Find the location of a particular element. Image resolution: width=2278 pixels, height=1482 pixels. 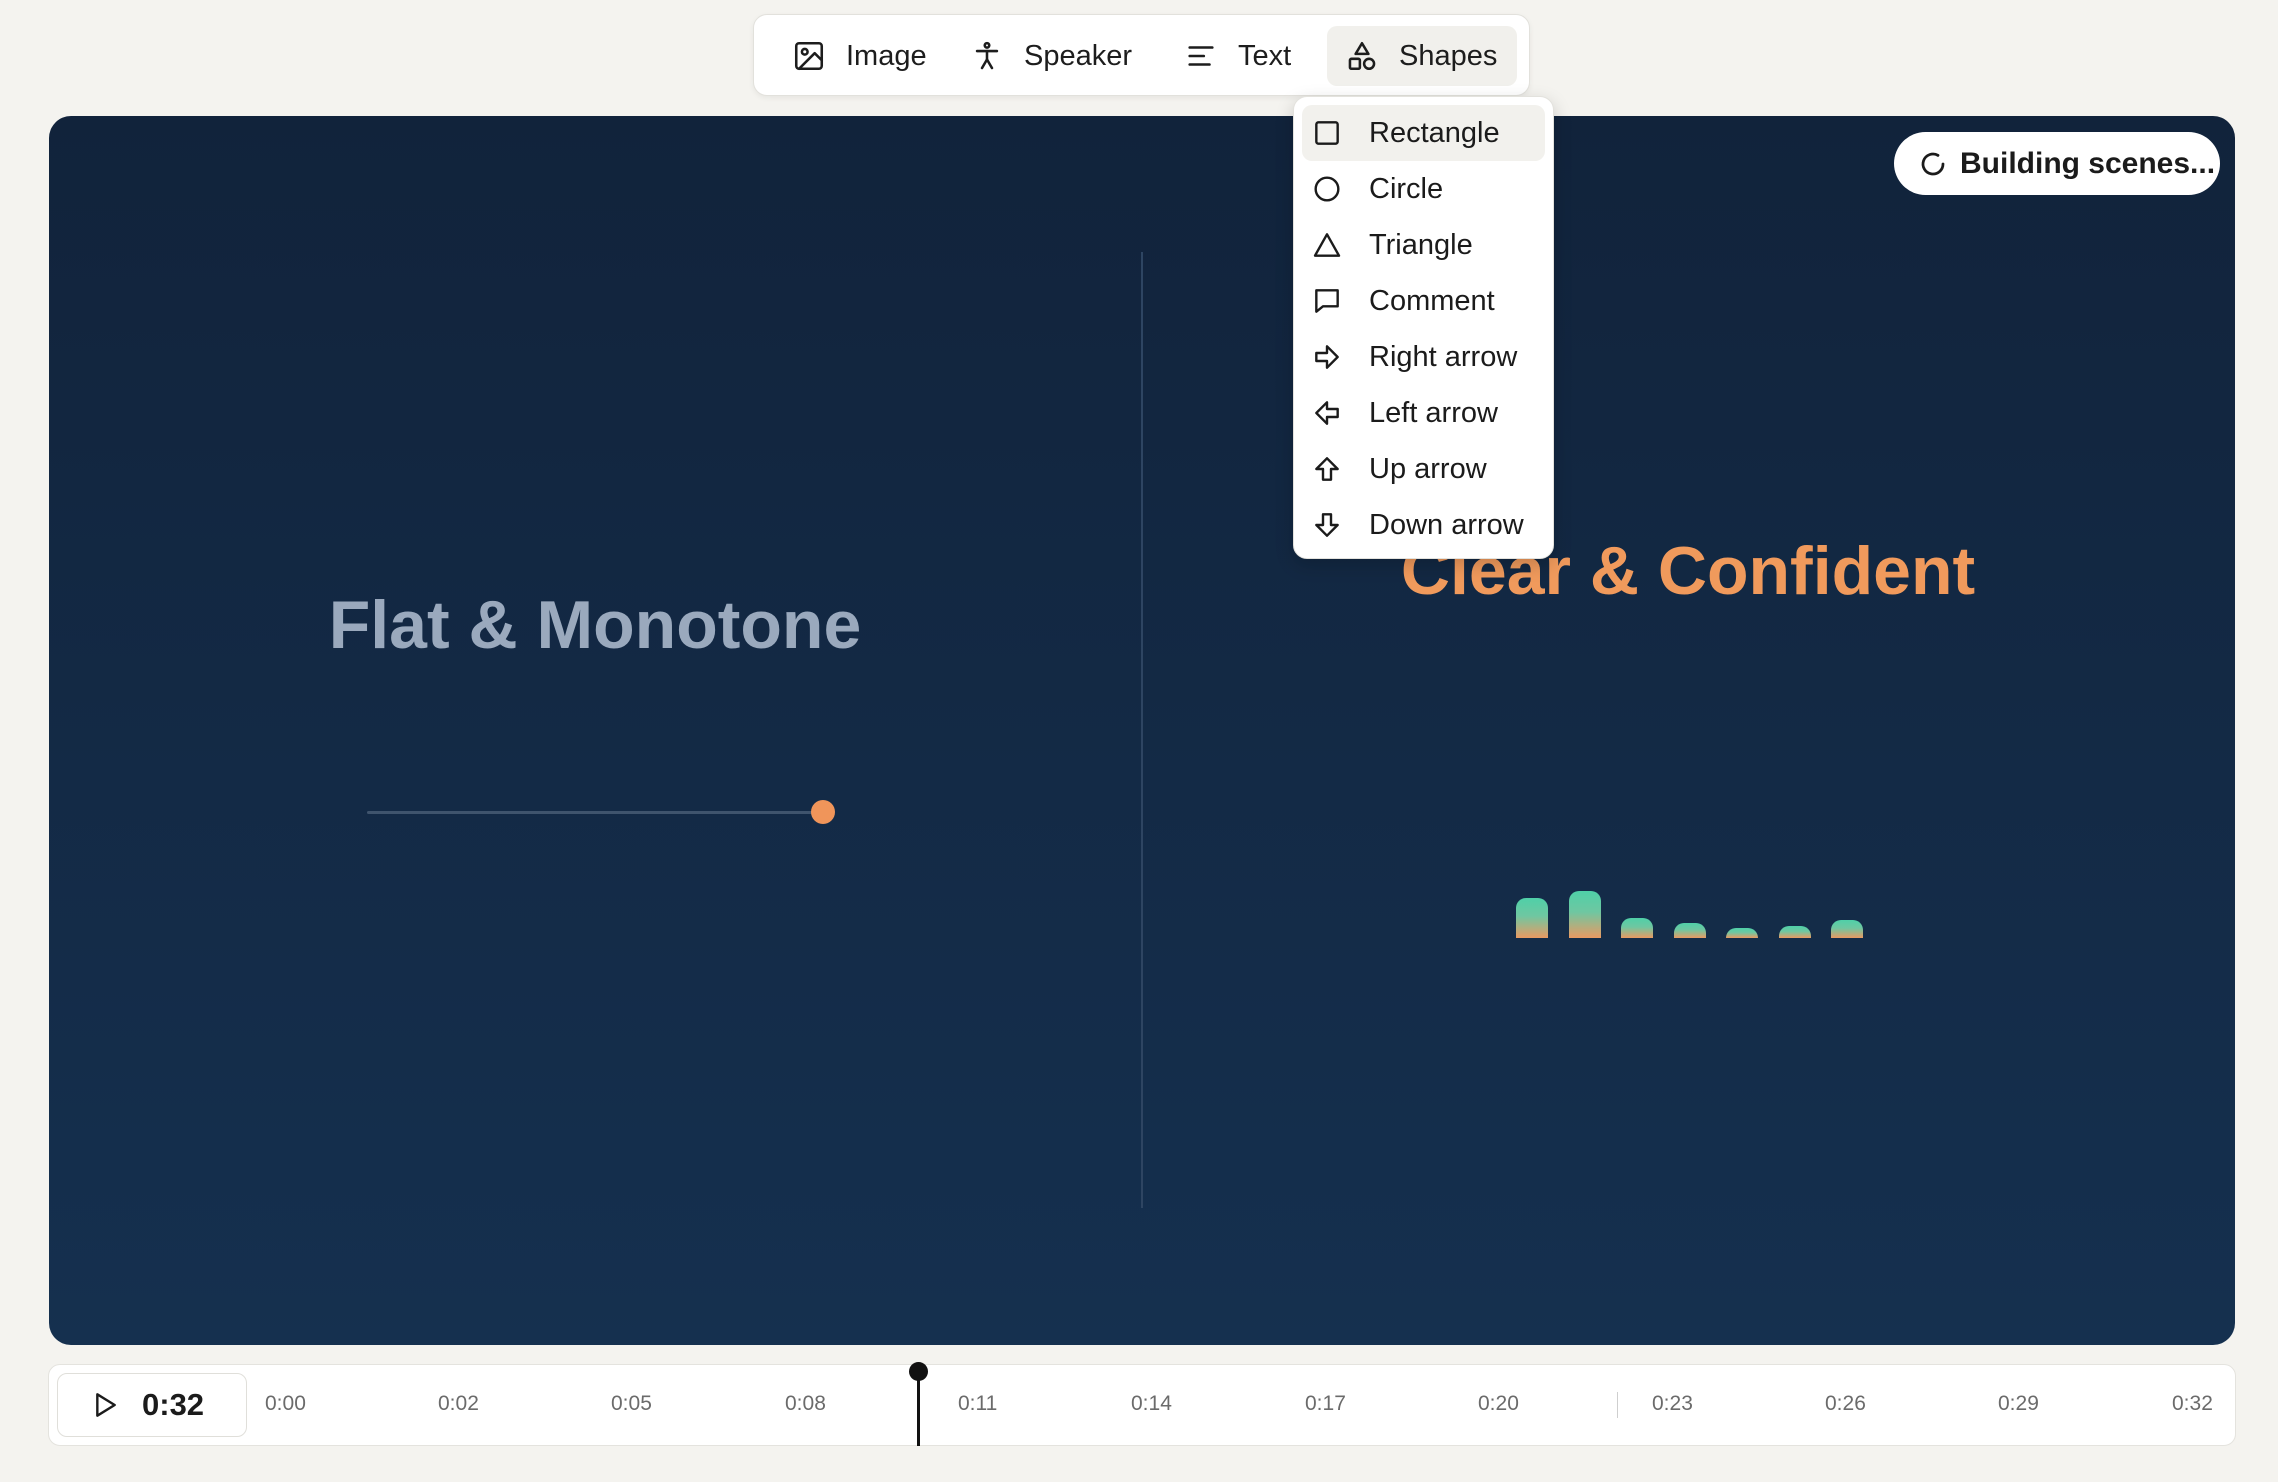

flat-waveform-dot is located at coordinates (823, 812).